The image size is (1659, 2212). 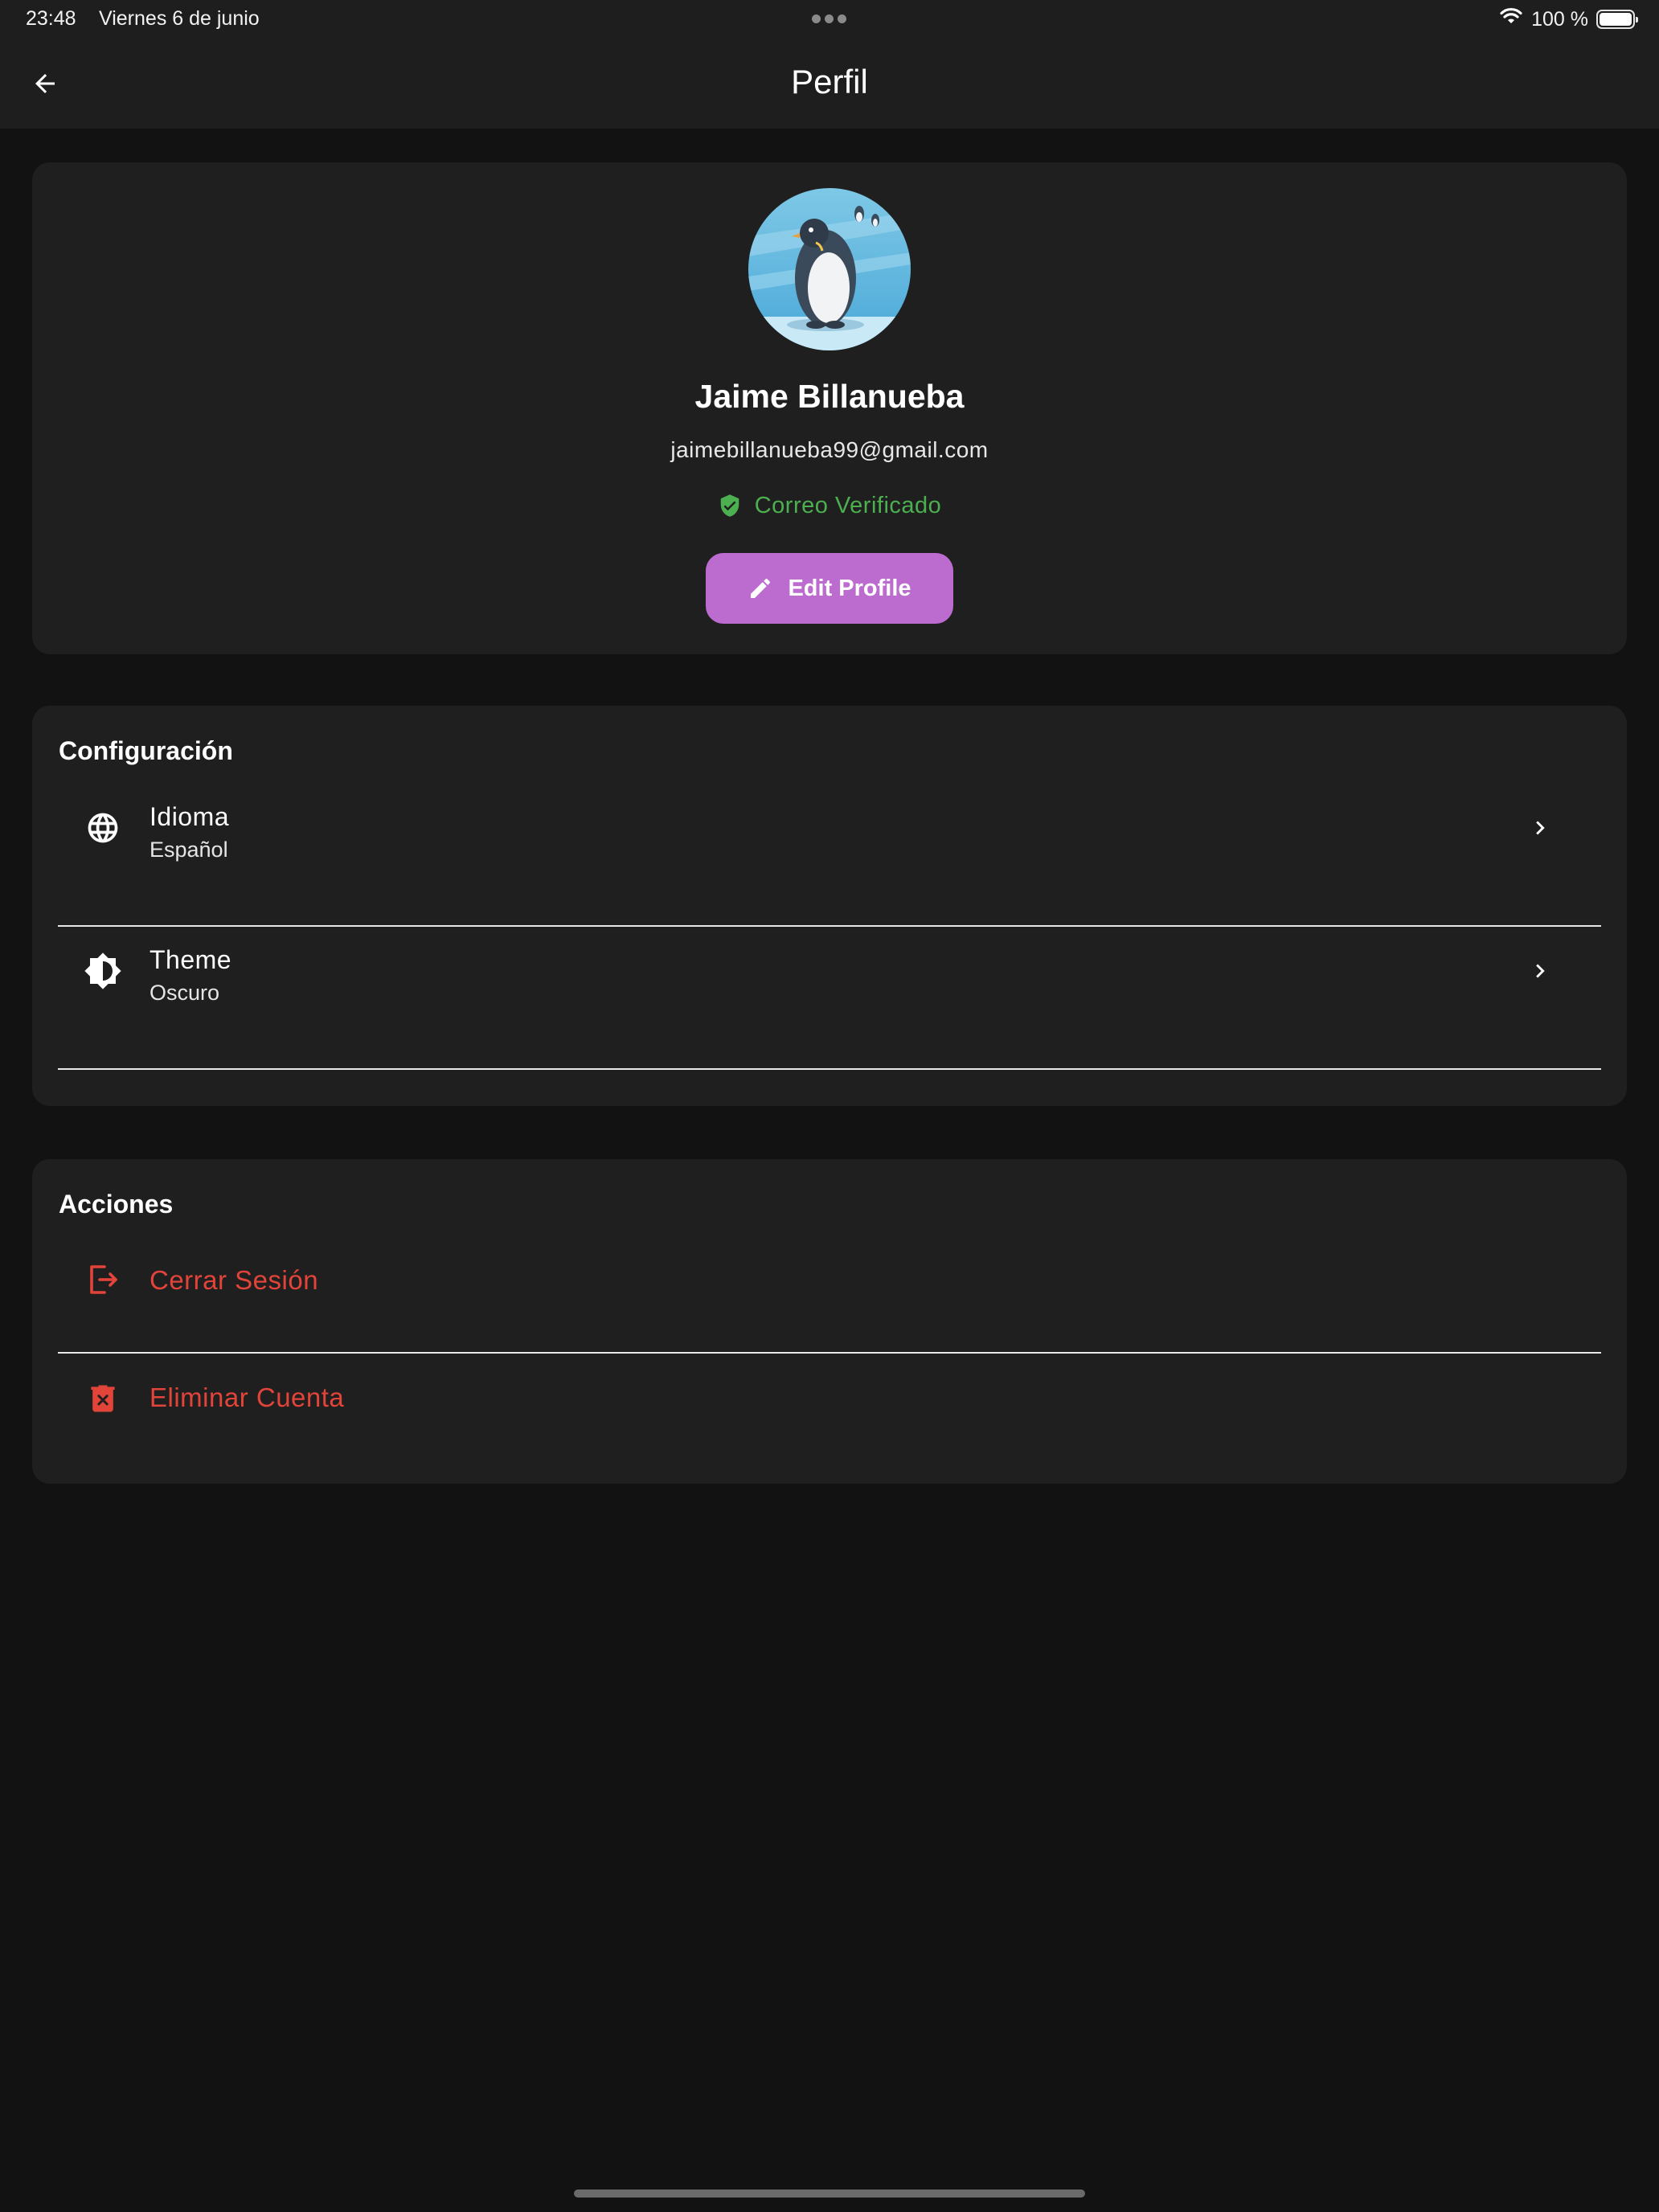 I want to click on language-label: Idioma, so click(x=190, y=816).